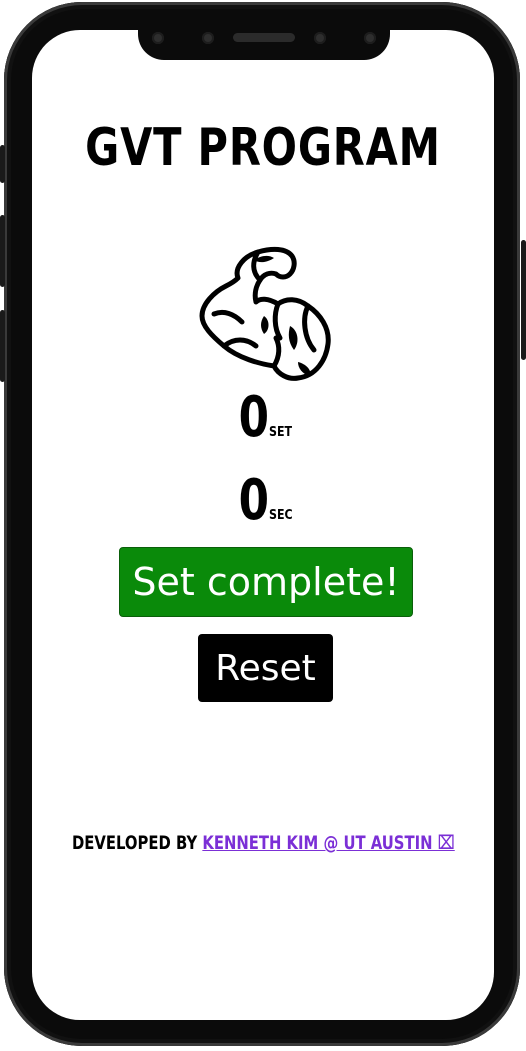 This screenshot has height=1051, width=526. What do you see at coordinates (265, 313) in the screenshot?
I see `flexed-biceps-icon` at bounding box center [265, 313].